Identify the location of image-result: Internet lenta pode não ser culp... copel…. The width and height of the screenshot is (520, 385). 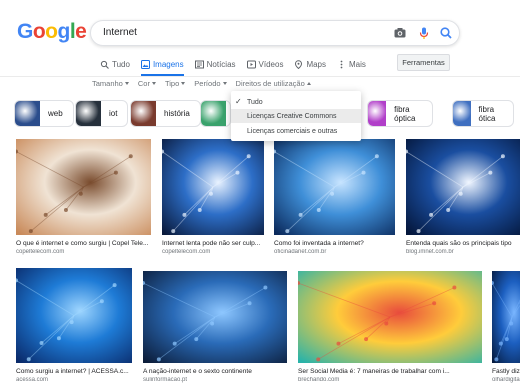
(213, 201).